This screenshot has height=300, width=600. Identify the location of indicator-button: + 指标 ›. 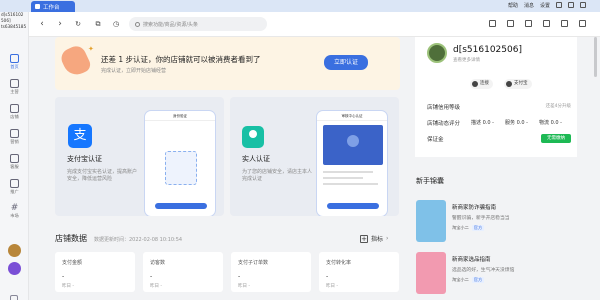
(374, 238).